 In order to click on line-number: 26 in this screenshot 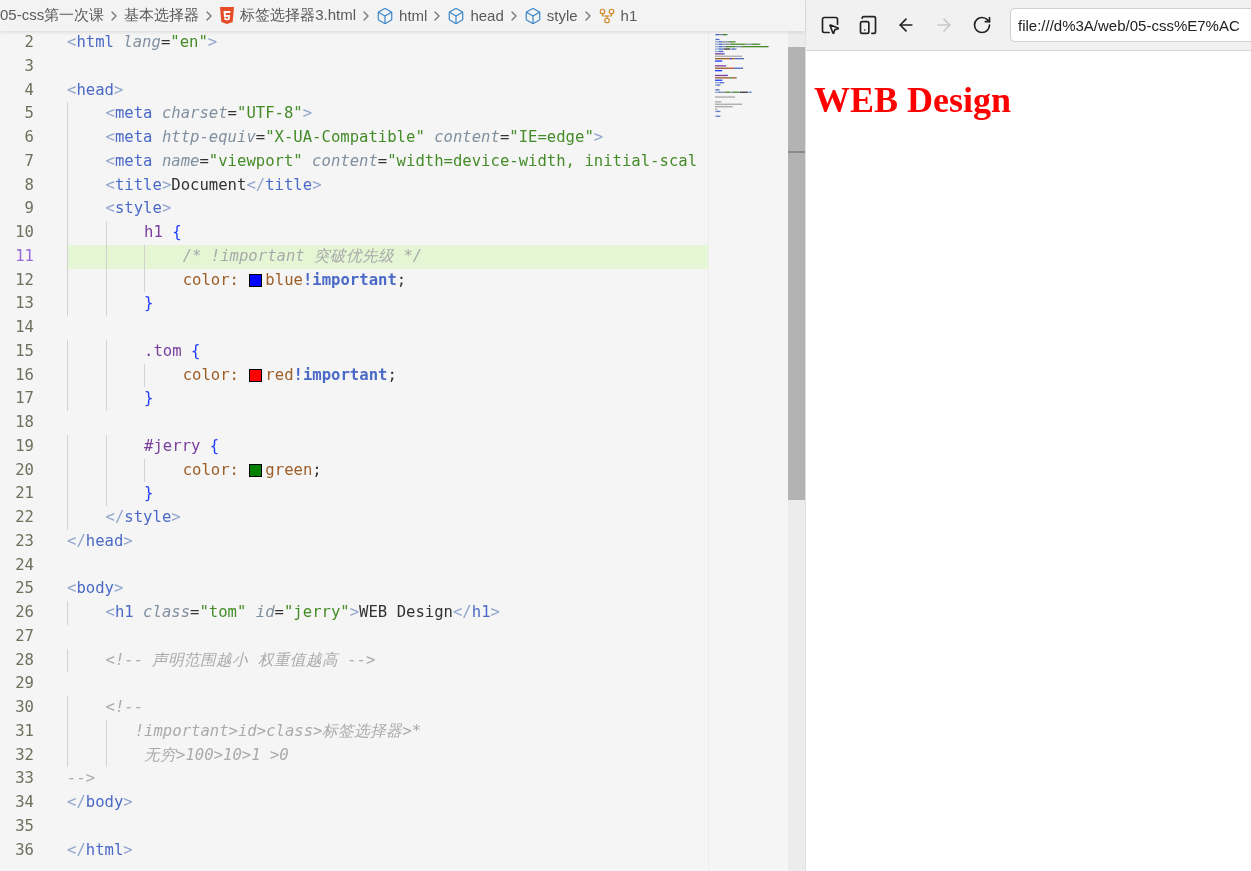, I will do `click(24, 612)`.